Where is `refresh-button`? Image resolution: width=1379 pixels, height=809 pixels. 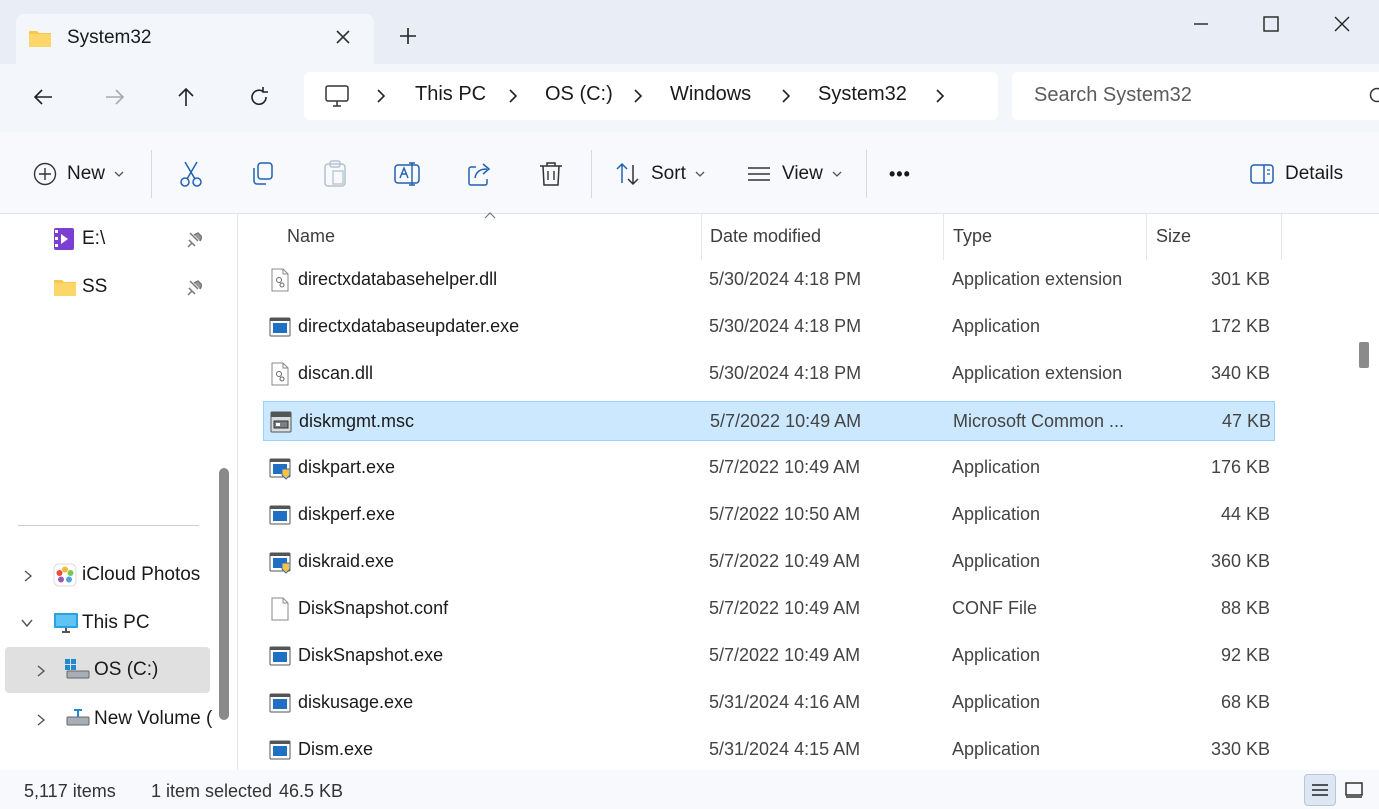 refresh-button is located at coordinates (259, 97).